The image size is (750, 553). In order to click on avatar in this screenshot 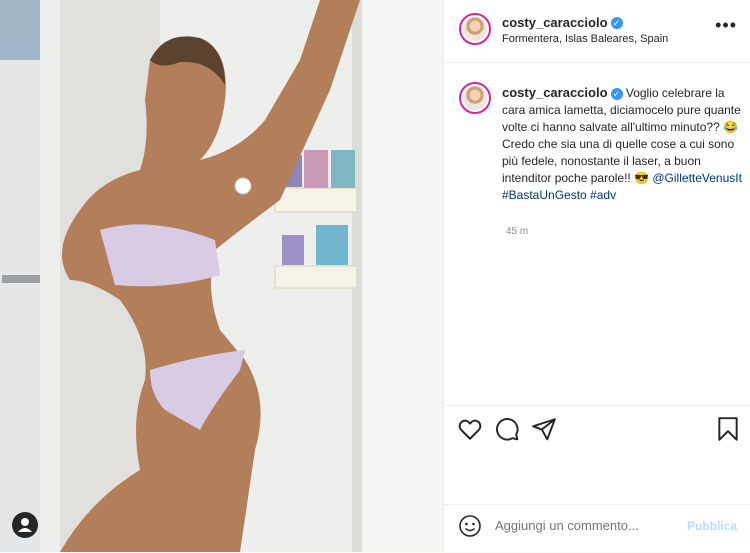, I will do `click(475, 29)`.